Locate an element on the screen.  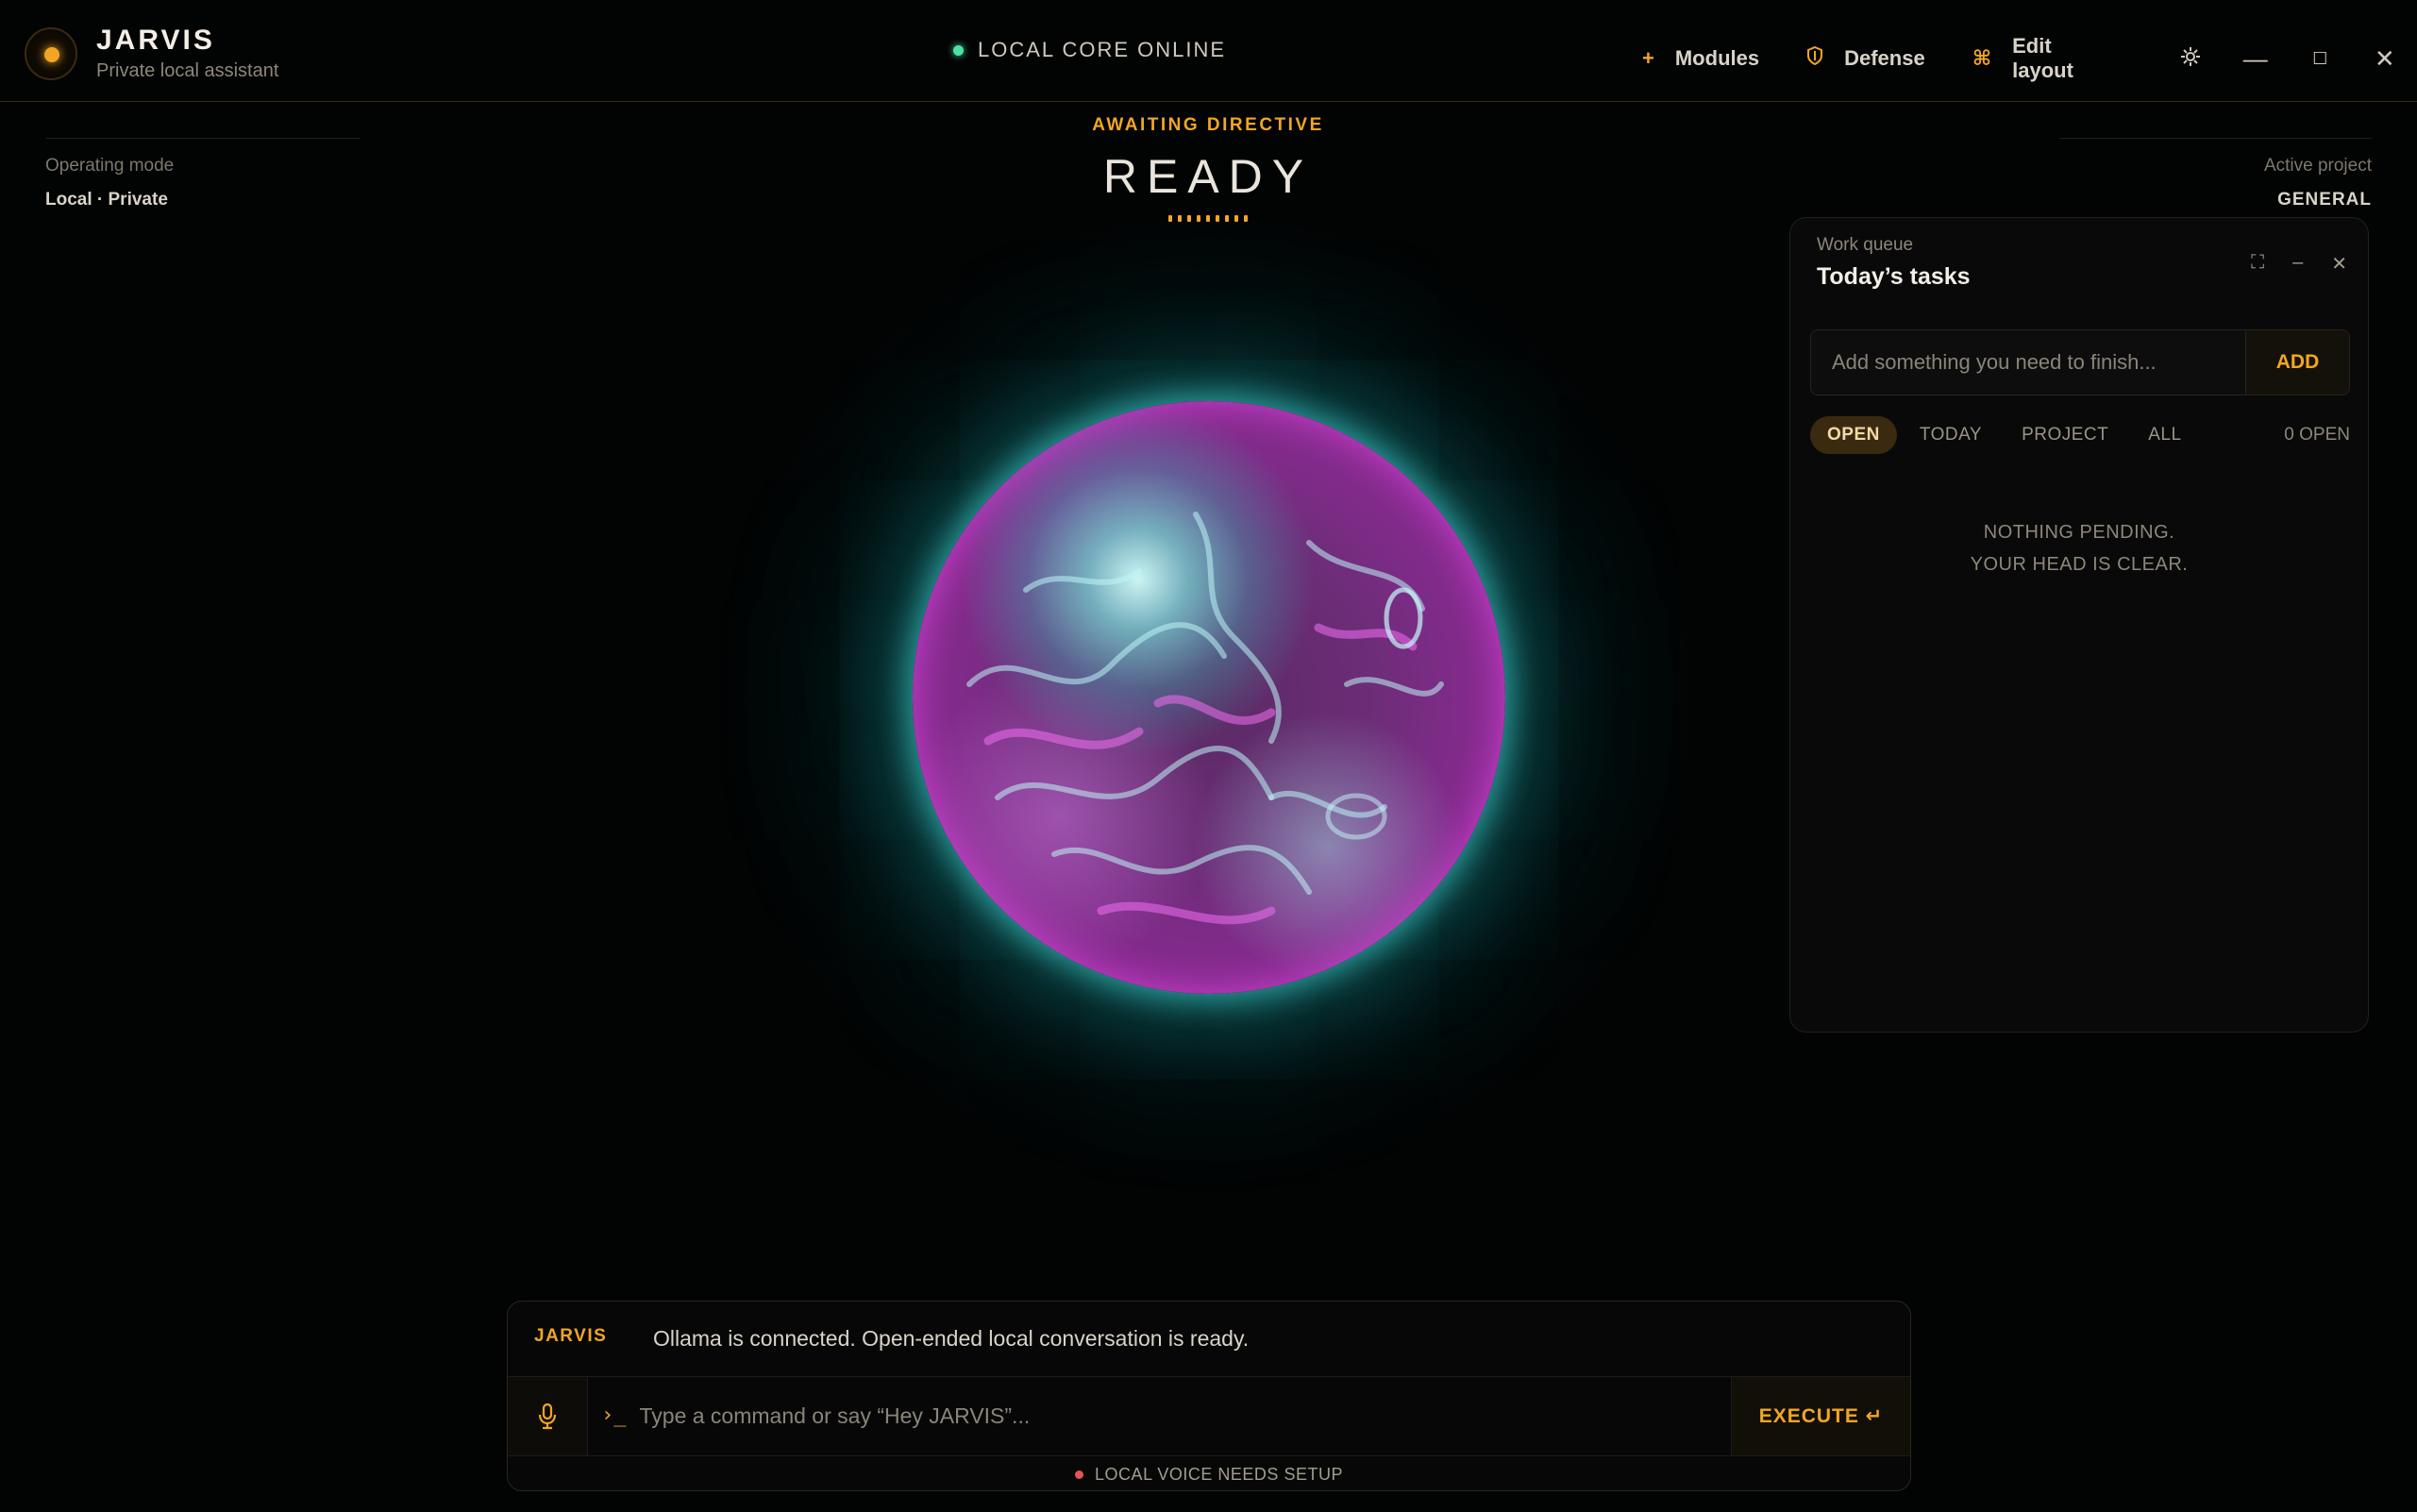
core-logo-icon is located at coordinates (51, 53).